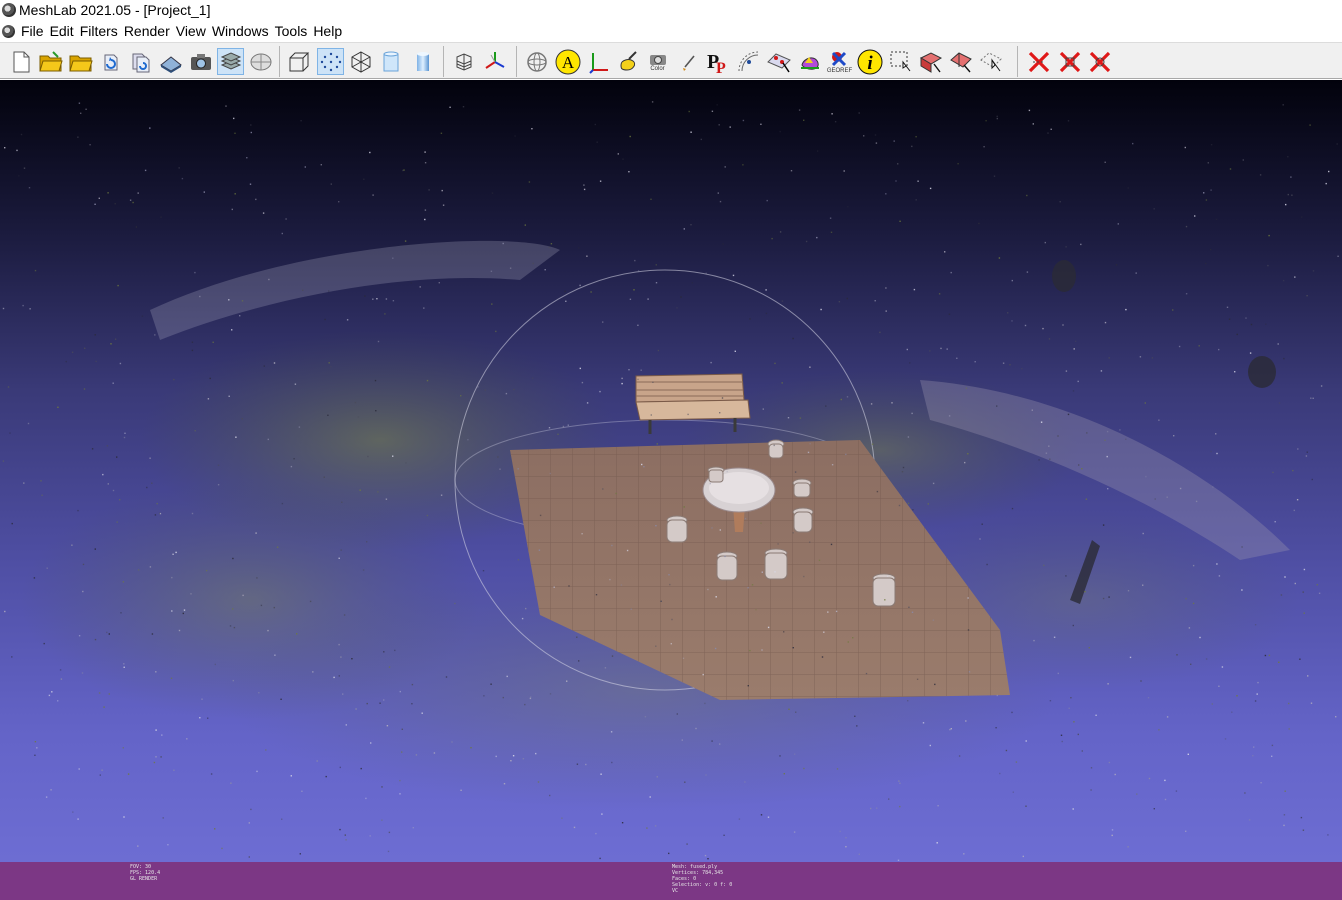 The width and height of the screenshot is (1342, 900). What do you see at coordinates (355, 290) in the screenshot?
I see `tree-cloud` at bounding box center [355, 290].